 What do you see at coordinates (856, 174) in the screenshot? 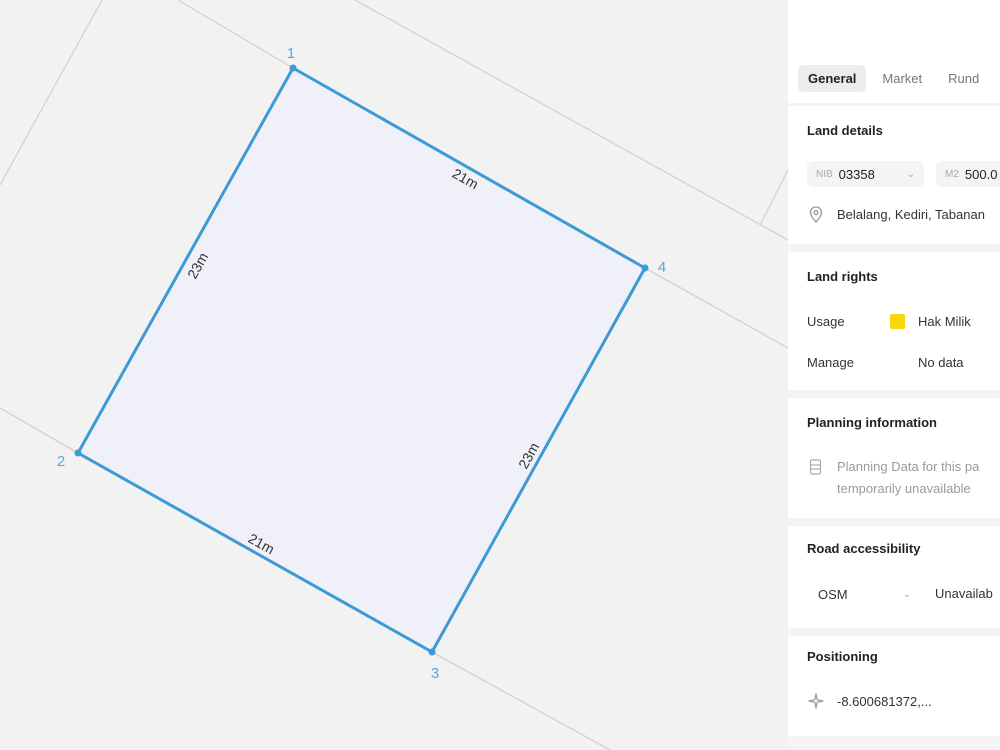
I see `nib-value: 03358` at bounding box center [856, 174].